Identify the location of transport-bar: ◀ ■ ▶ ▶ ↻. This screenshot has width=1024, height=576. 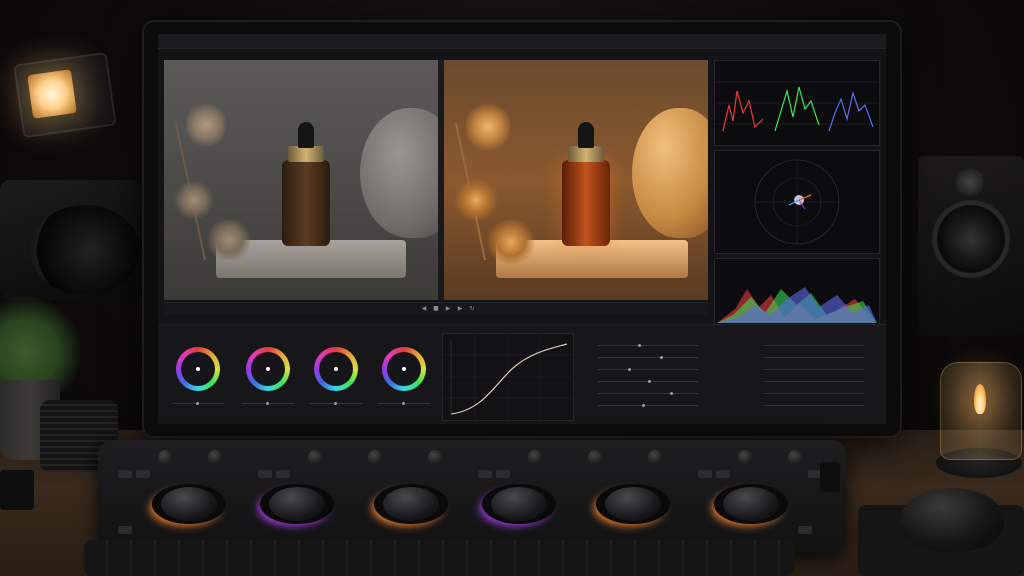
(436, 308).